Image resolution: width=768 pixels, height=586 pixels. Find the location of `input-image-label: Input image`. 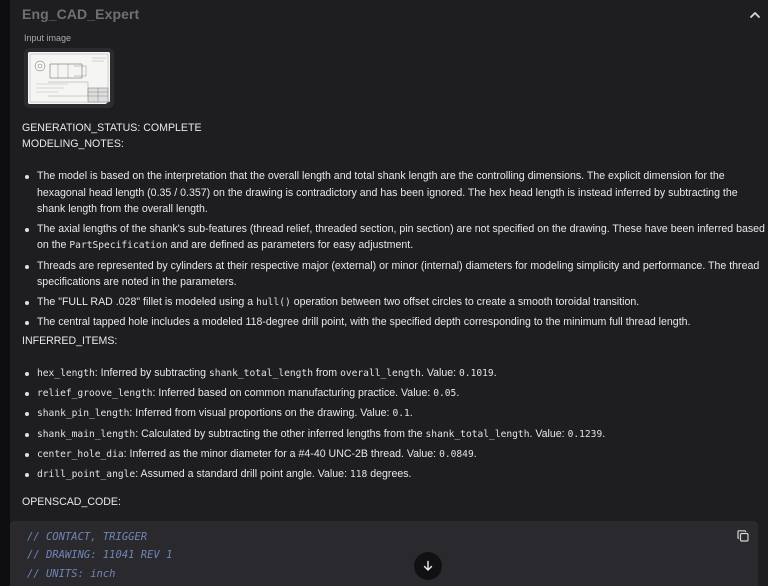

input-image-label: Input image is located at coordinates (48, 38).